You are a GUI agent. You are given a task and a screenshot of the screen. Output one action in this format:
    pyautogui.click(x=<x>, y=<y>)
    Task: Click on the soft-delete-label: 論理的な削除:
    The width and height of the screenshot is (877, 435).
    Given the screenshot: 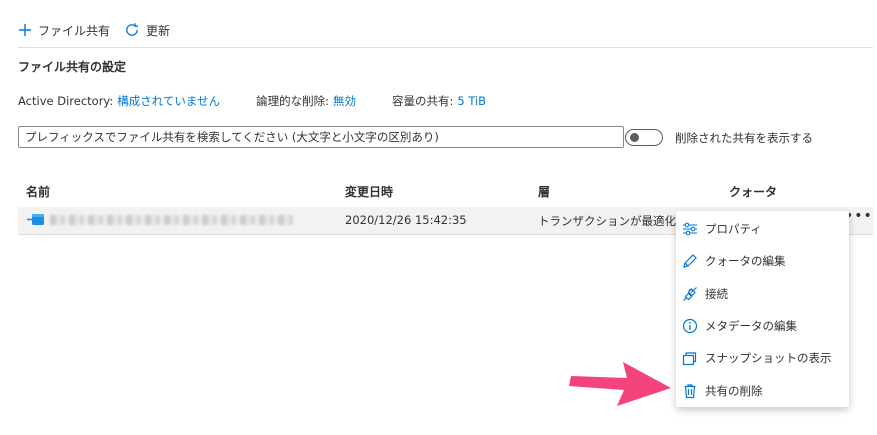 What is the action you would take?
    pyautogui.click(x=292, y=101)
    